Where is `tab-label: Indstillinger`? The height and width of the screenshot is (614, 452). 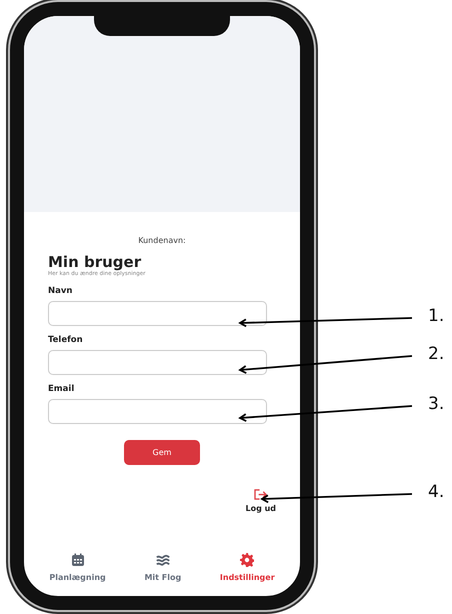
tab-label: Indstillinger is located at coordinates (247, 577).